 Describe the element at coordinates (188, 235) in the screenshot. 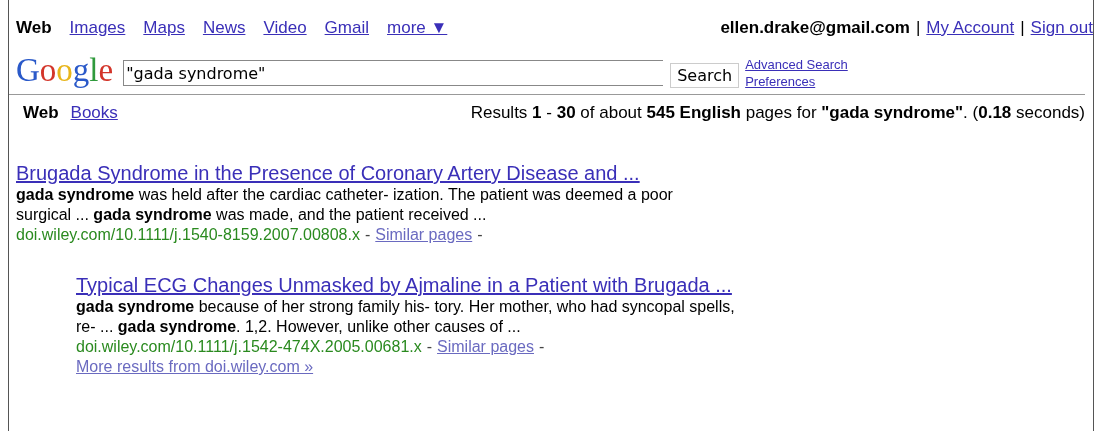

I see `result-url: doi.wiley.com/10.1111/j.1540-8159.2007.00808.x` at that location.